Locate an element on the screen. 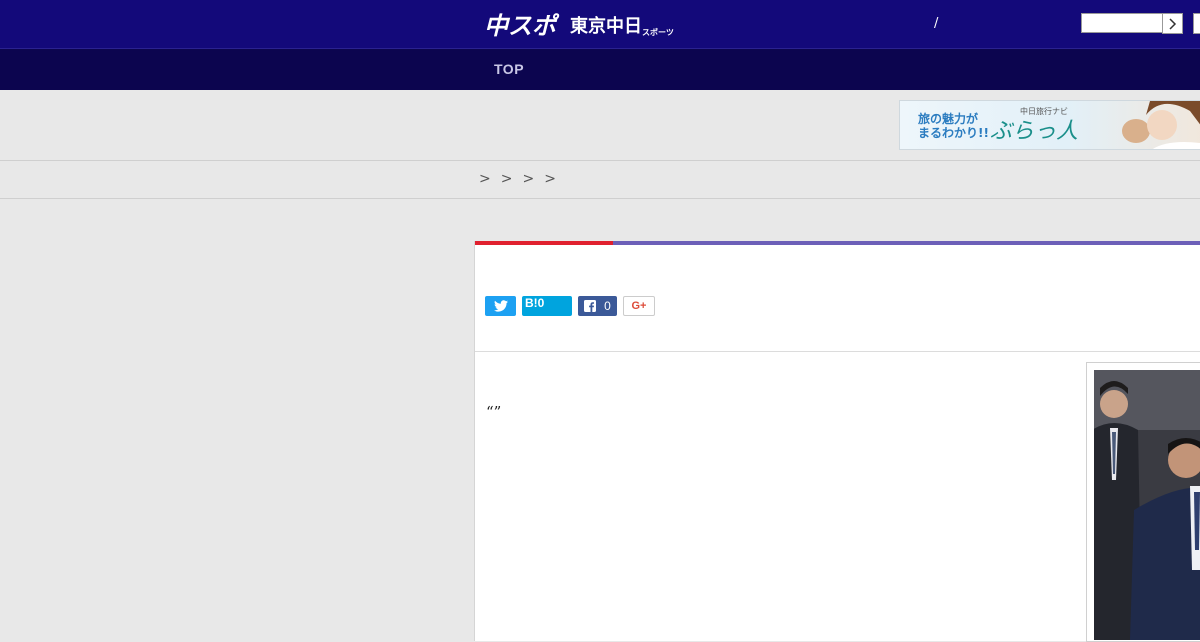  woman-photo is located at coordinates (1161, 125).